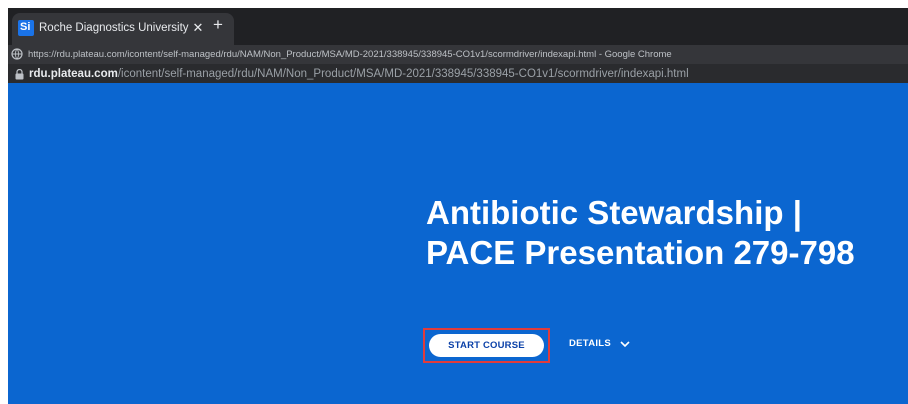 This screenshot has height=404, width=908. What do you see at coordinates (198, 28) in the screenshot?
I see `close-icon: ✕` at bounding box center [198, 28].